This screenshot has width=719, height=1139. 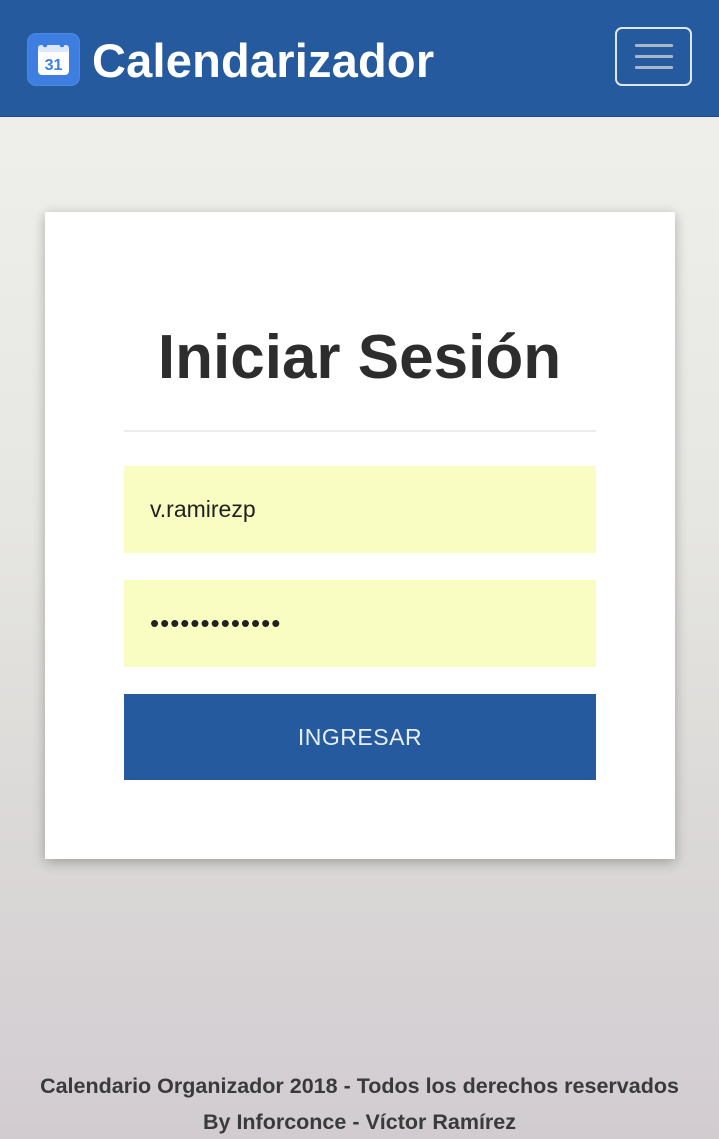 I want to click on hamburger-menu-button, so click(x=653, y=56).